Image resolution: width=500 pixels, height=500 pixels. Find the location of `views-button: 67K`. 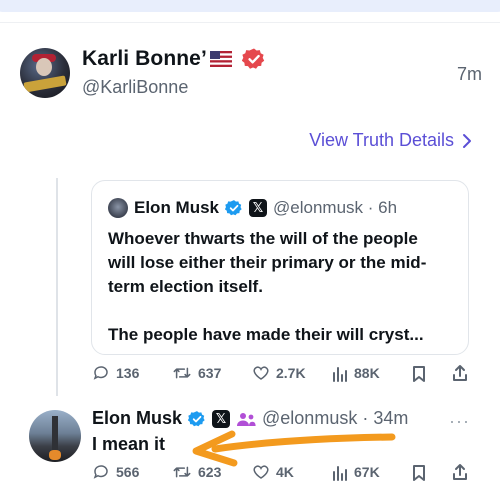

views-button: 67K is located at coordinates (356, 472).